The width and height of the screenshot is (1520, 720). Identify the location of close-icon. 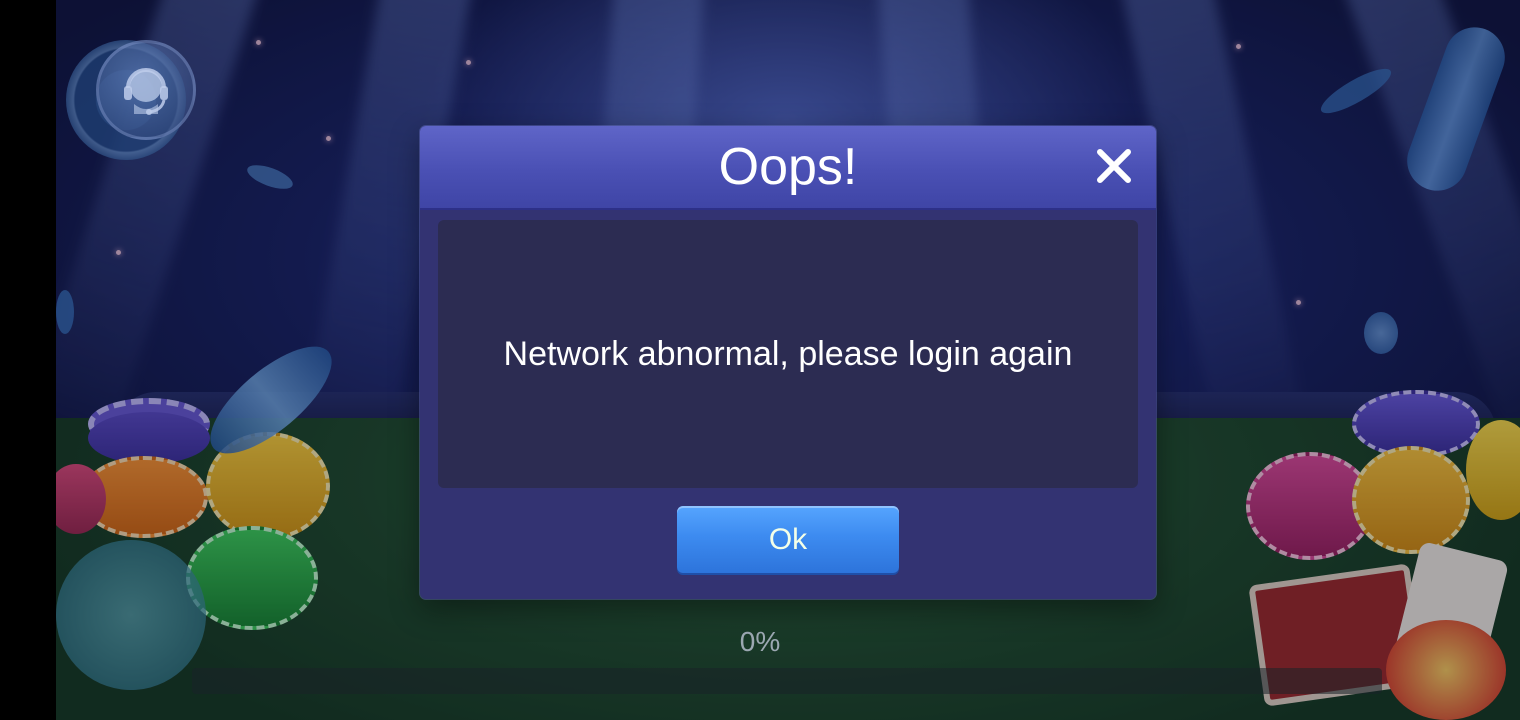
(1114, 166).